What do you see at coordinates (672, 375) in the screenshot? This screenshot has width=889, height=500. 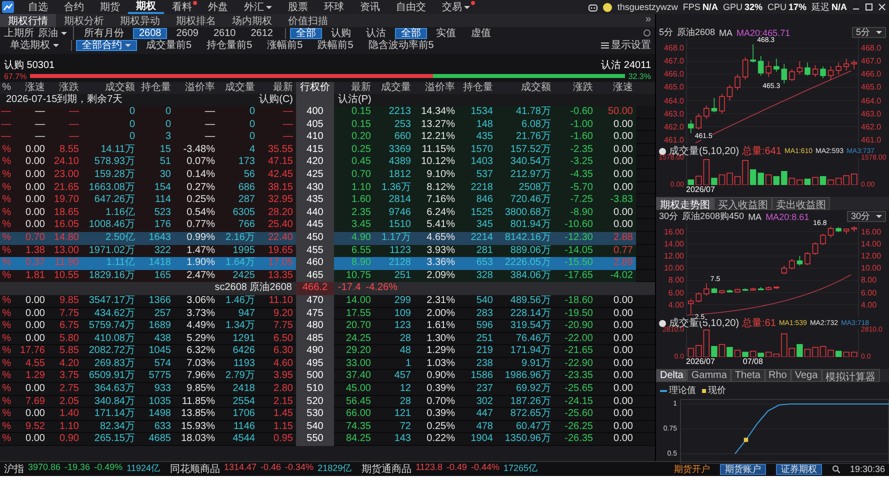 I see `greek-tab: Delta` at bounding box center [672, 375].